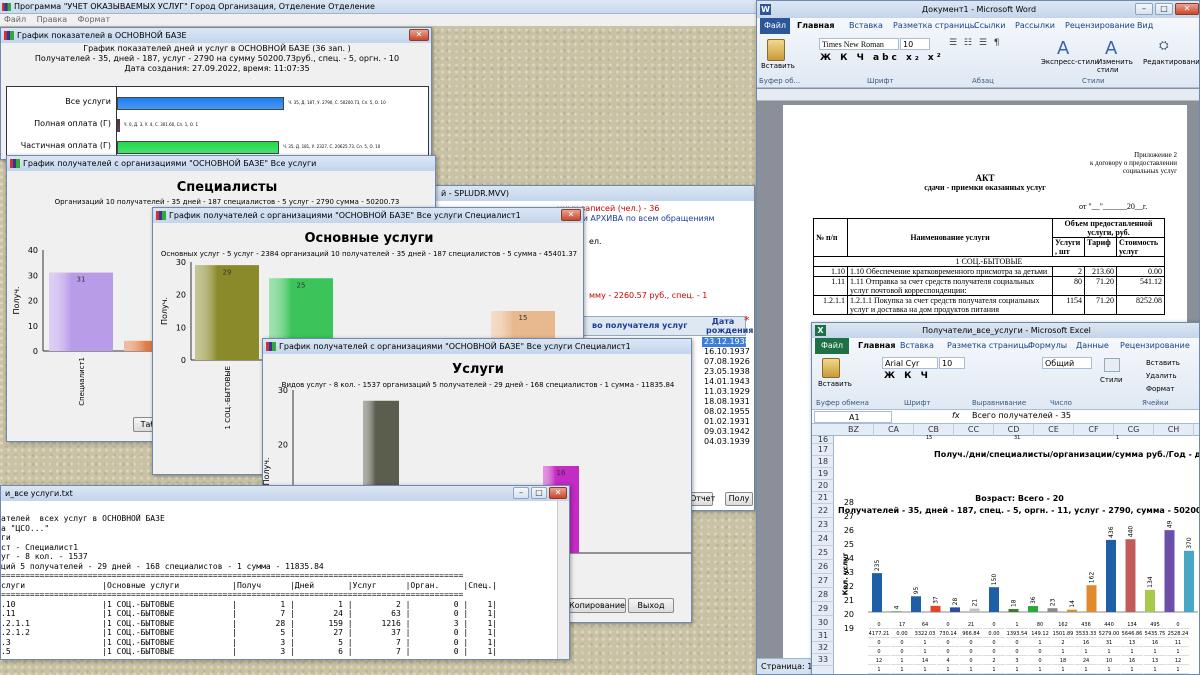 The image size is (1200, 675). I want to click on word-font-size: 10, so click(915, 44).